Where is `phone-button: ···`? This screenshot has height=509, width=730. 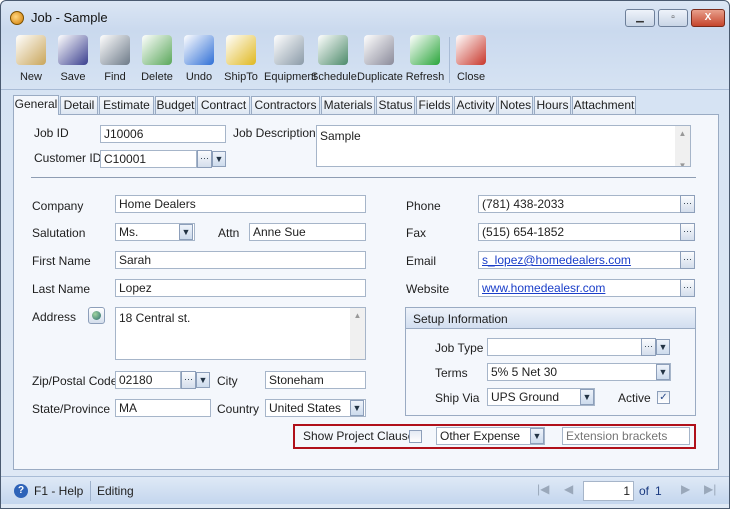
phone-button: ··· is located at coordinates (687, 204).